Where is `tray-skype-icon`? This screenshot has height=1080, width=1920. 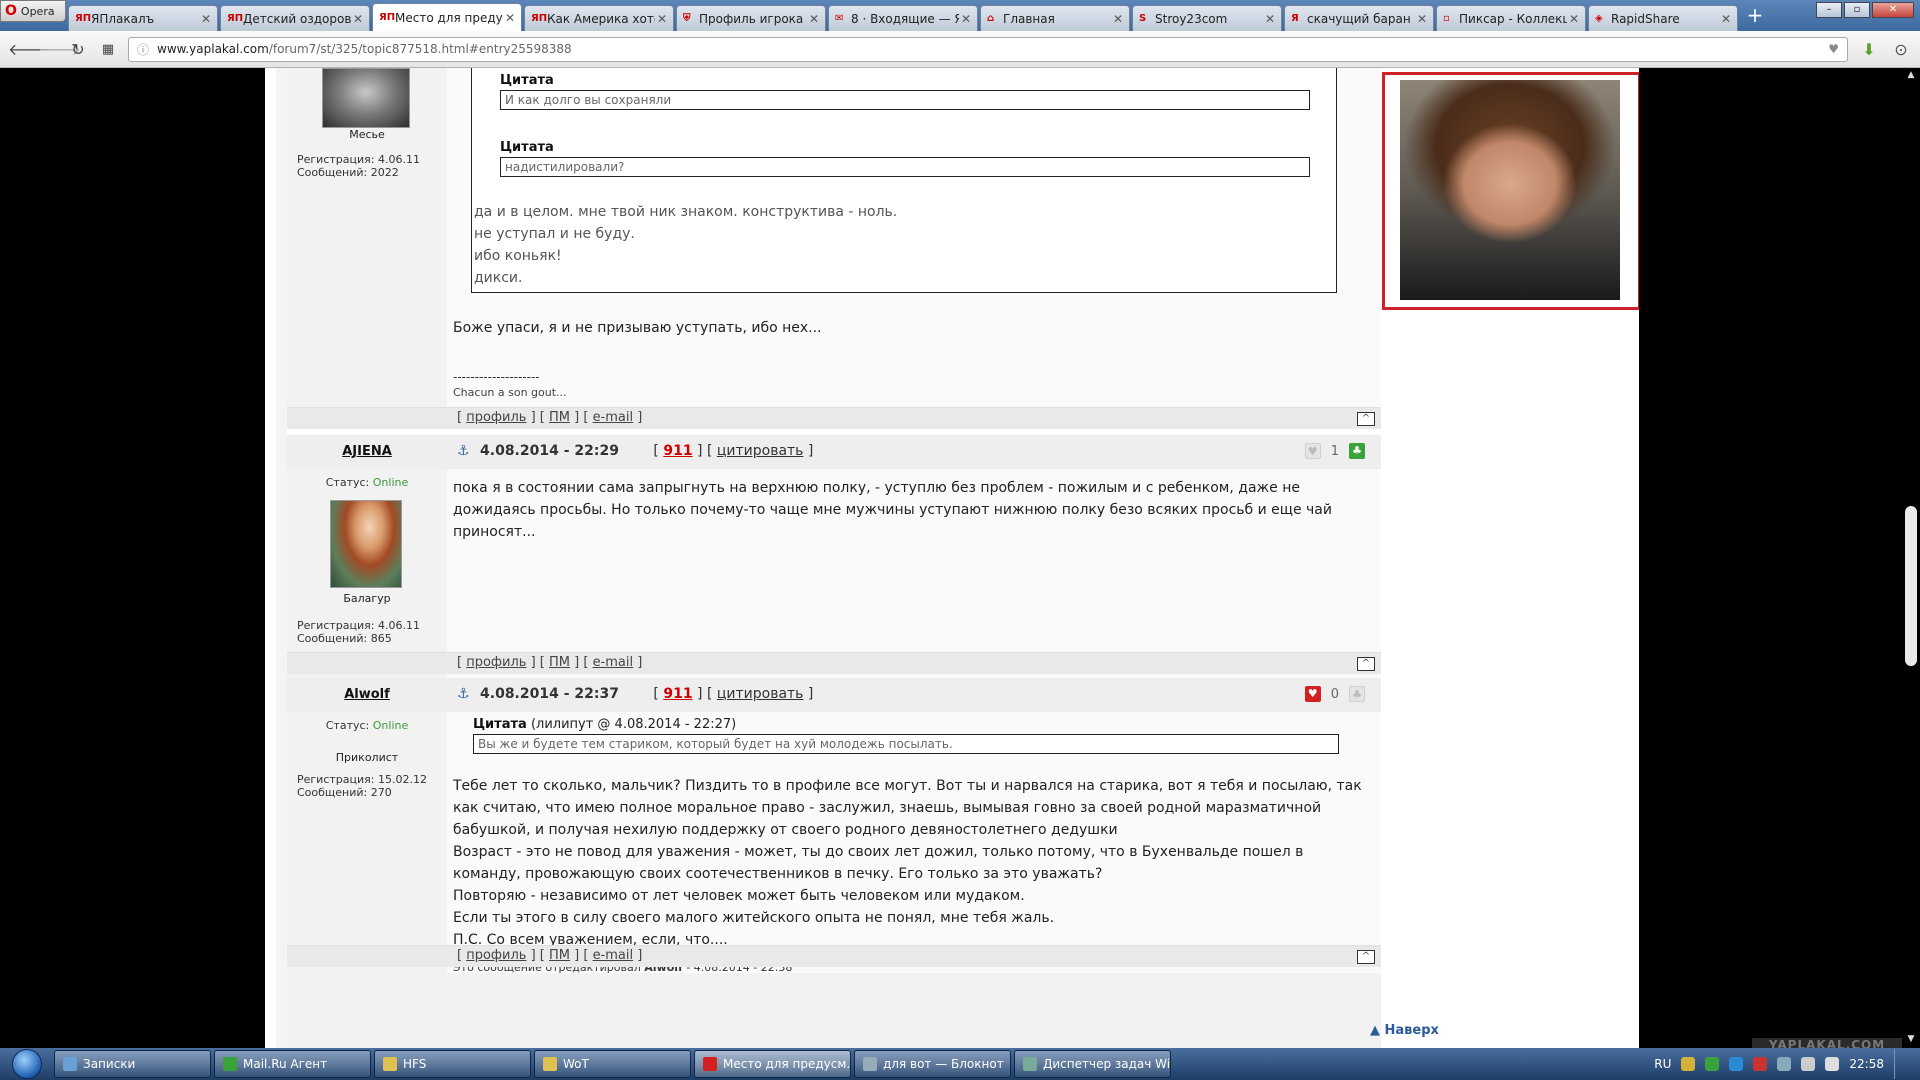 tray-skype-icon is located at coordinates (1736, 1064).